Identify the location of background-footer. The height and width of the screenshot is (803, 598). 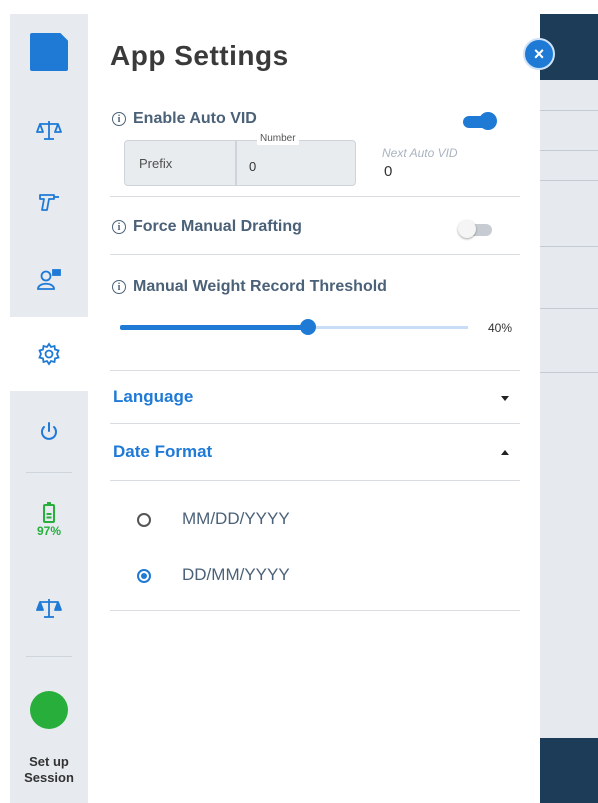
(569, 770).